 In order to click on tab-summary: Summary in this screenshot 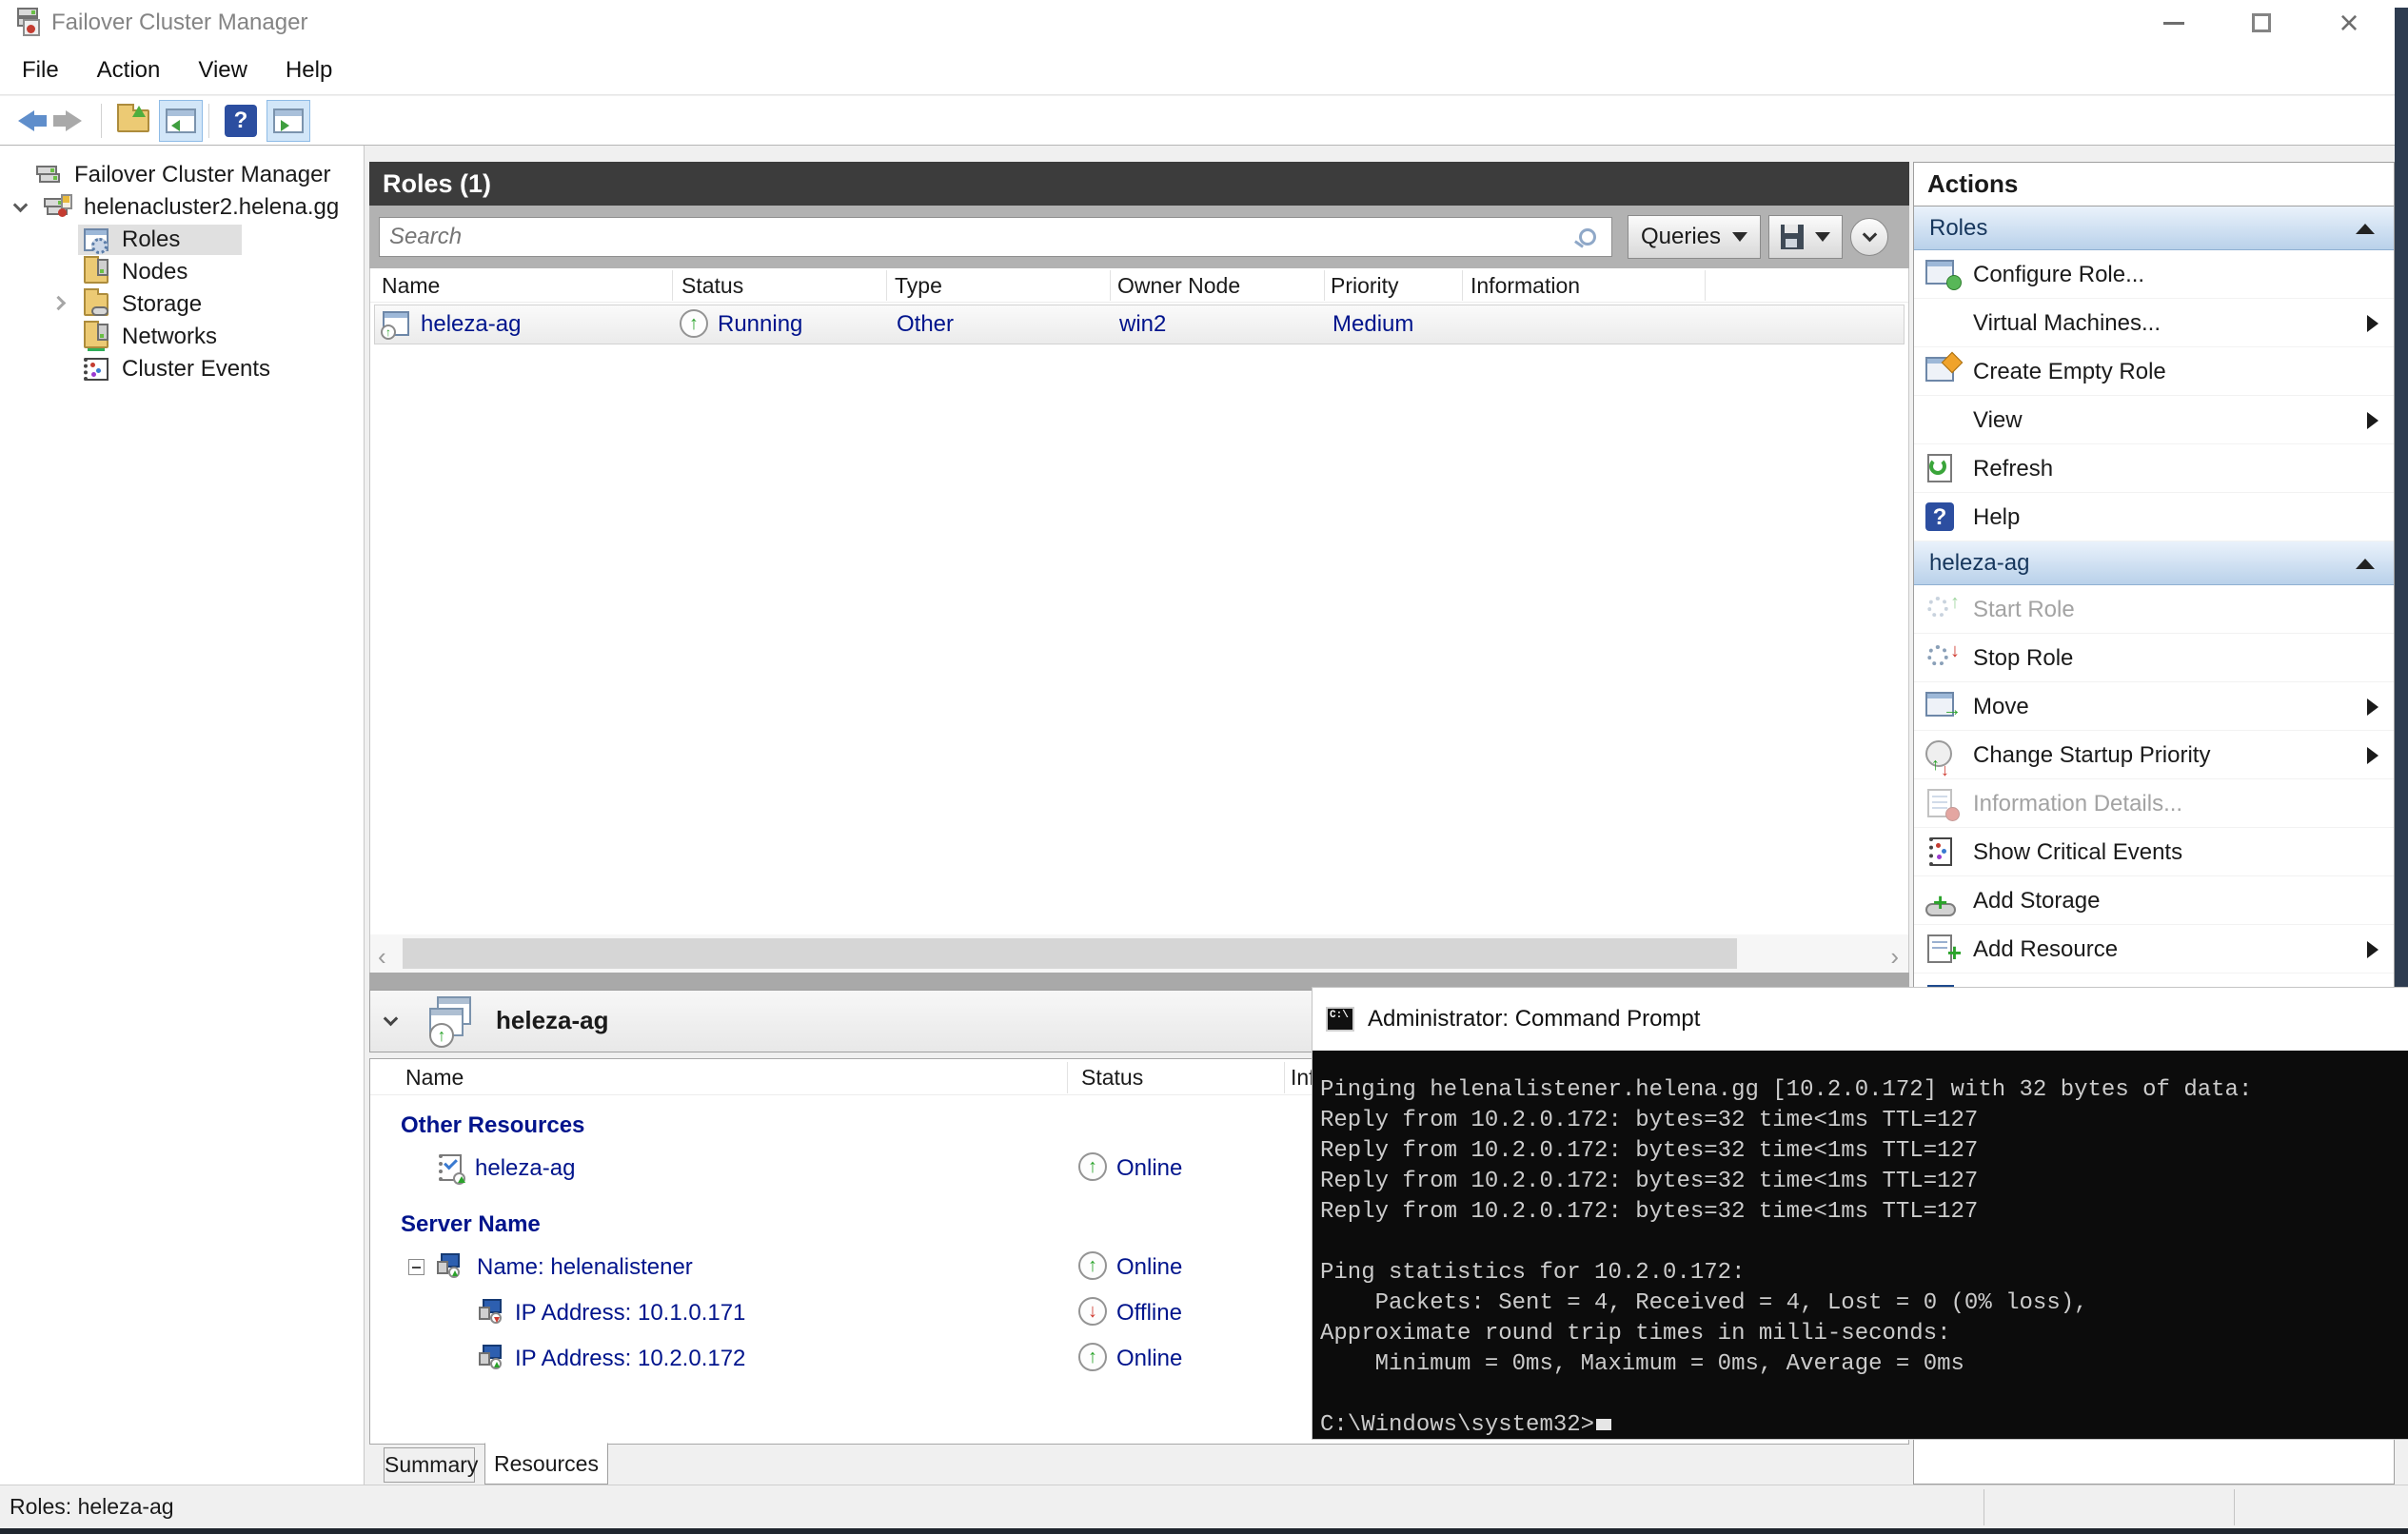, I will do `click(431, 1465)`.